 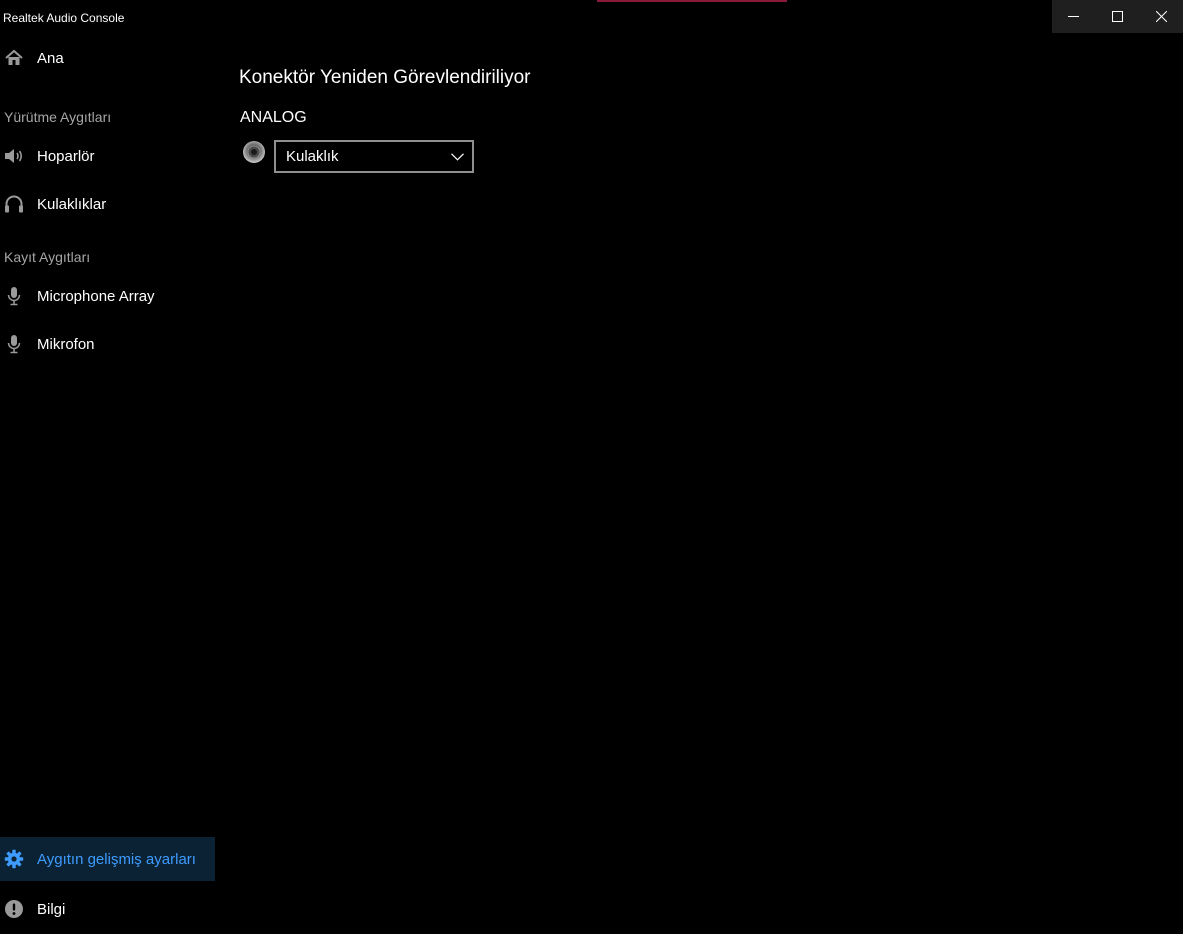 I want to click on title-accent-line, so click(x=692, y=1).